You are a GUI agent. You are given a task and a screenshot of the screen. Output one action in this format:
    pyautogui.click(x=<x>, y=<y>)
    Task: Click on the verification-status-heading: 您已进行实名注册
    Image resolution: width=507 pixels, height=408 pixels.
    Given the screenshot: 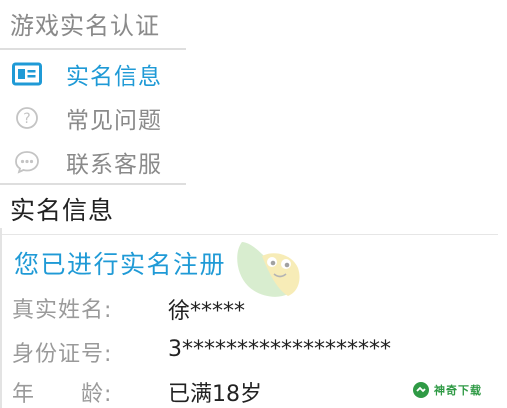 What is the action you would take?
    pyautogui.click(x=120, y=264)
    